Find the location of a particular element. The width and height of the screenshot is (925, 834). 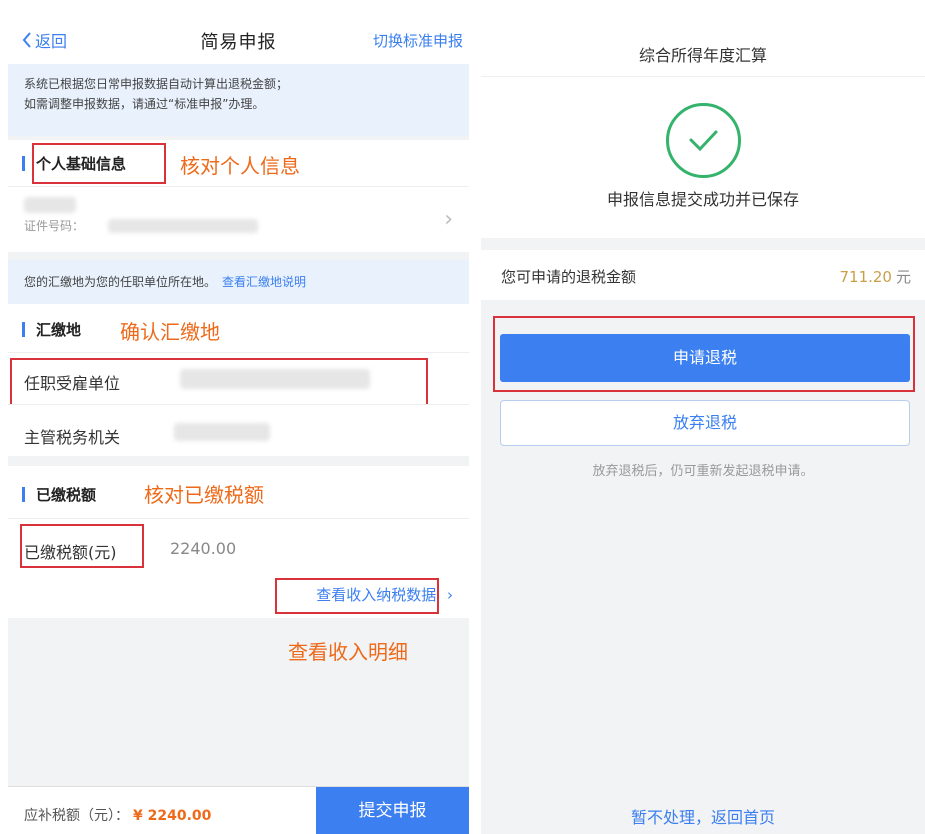

abandon-refund-button: 放弃退税 is located at coordinates (705, 423).